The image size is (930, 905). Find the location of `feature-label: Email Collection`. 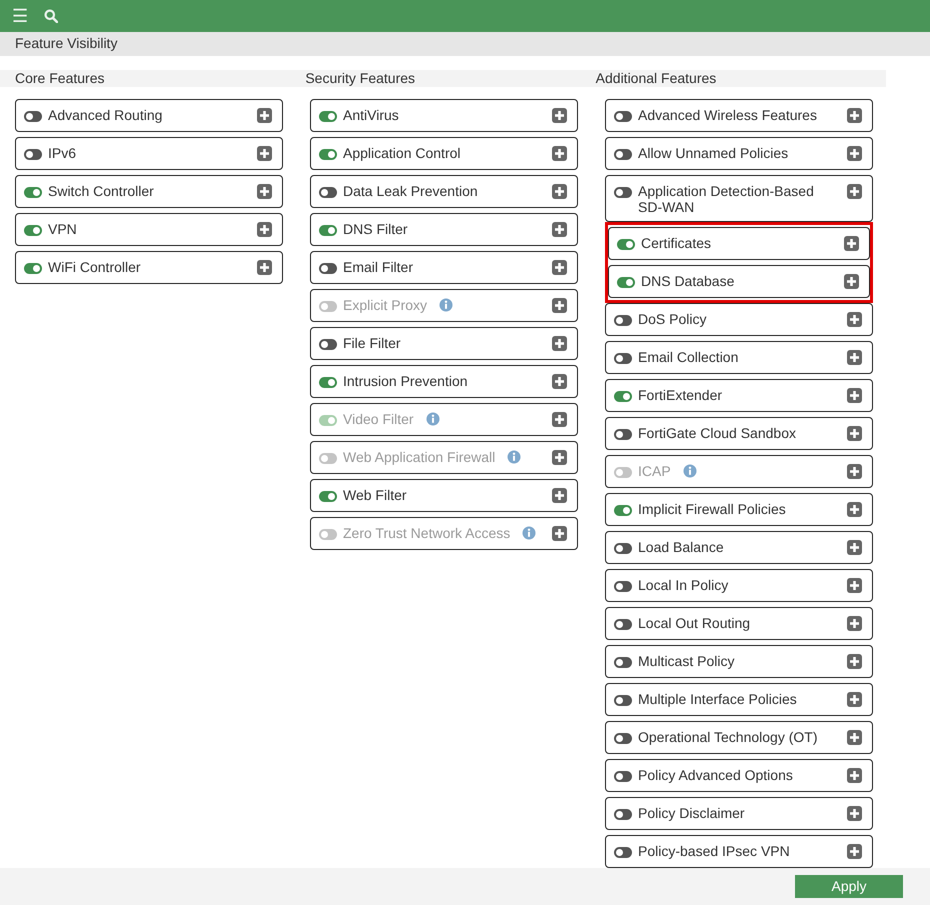

feature-label: Email Collection is located at coordinates (689, 357).